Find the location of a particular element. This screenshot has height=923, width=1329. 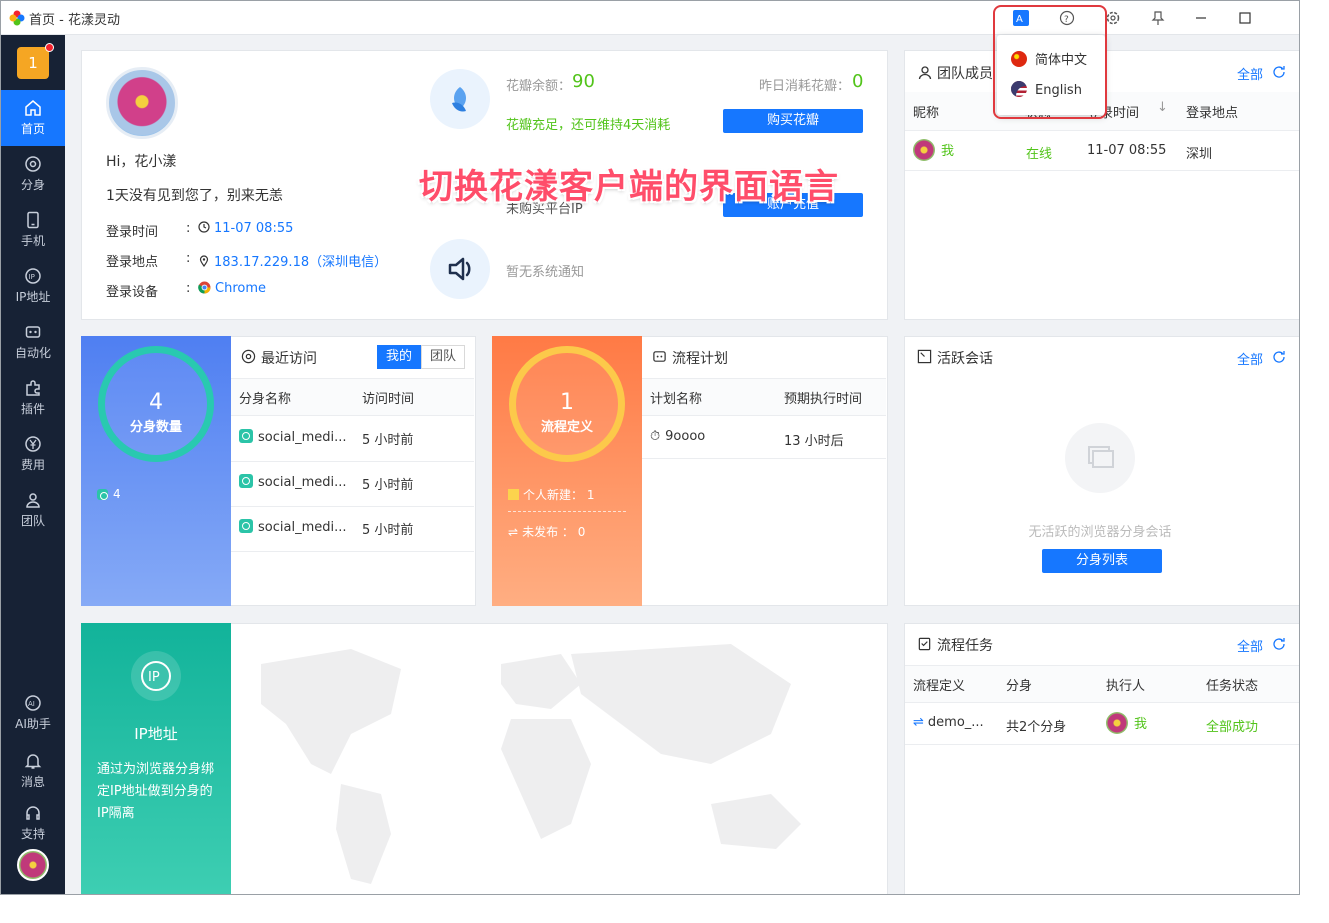

yen-icon is located at coordinates (33, 444).